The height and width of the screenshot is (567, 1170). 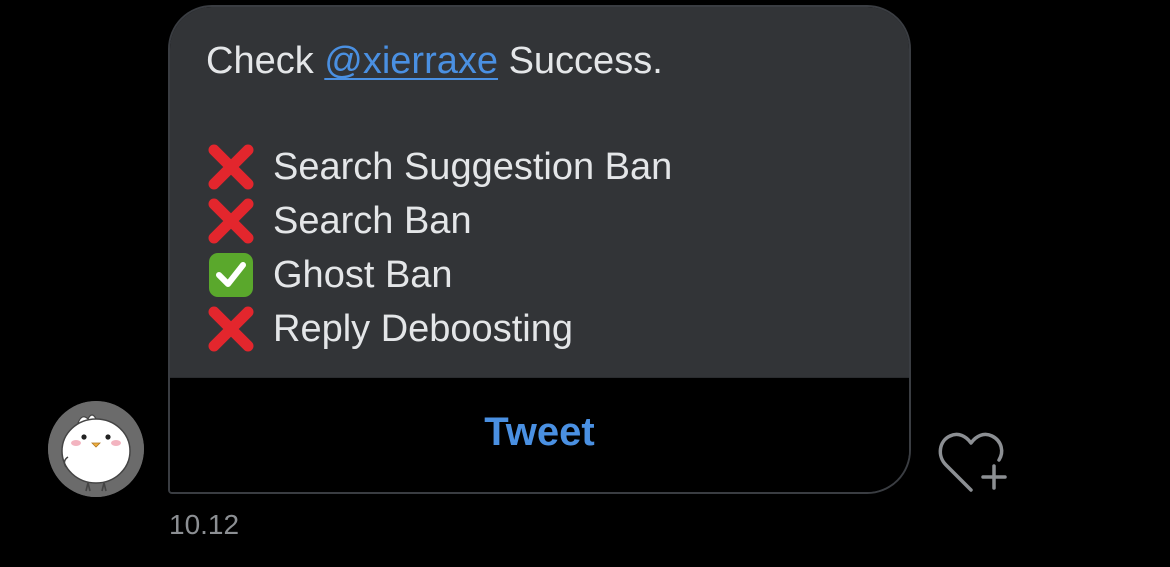 What do you see at coordinates (231, 275) in the screenshot?
I see `check-mark-icon` at bounding box center [231, 275].